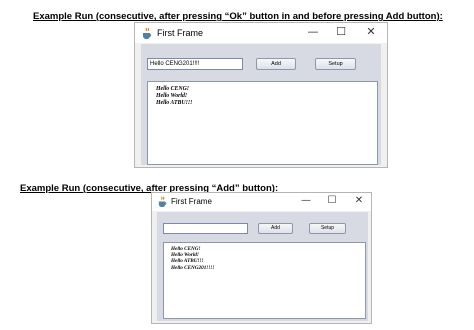 Image resolution: width=474 pixels, height=330 pixels. What do you see at coordinates (262, 123) in the screenshot?
I see `message-textarea: Hello CENG! Hello World! Hello ATBU!!!` at bounding box center [262, 123].